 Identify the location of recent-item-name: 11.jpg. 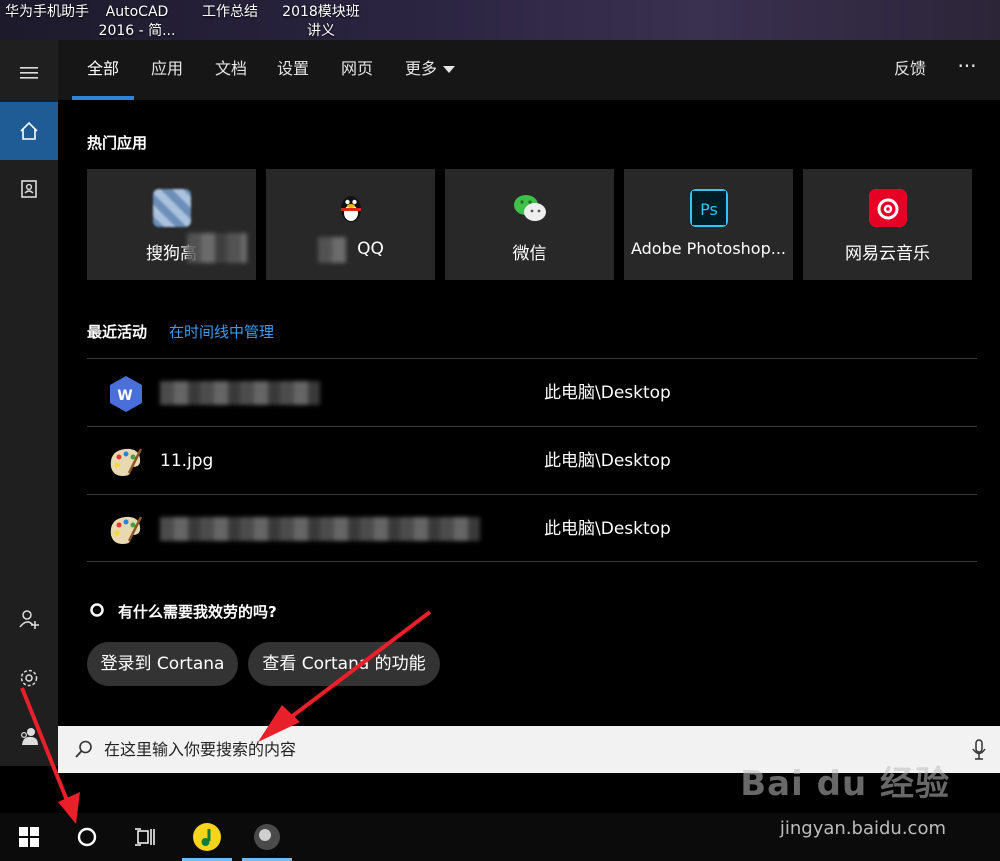
(187, 461).